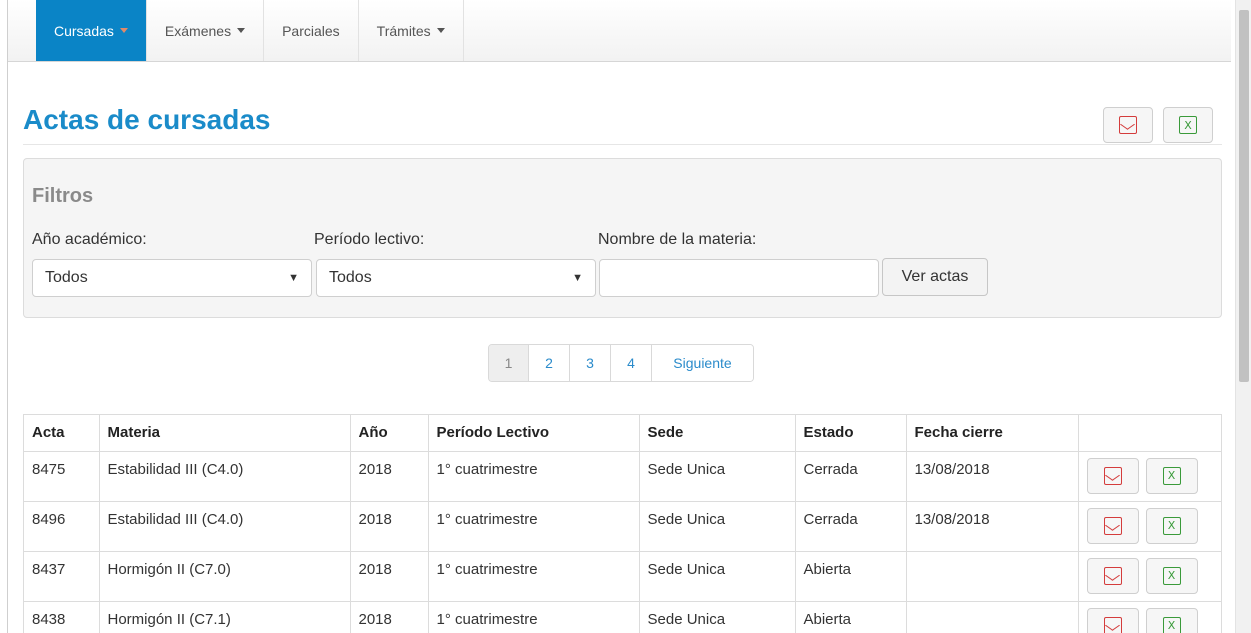 The height and width of the screenshot is (633, 1251). I want to click on periodo-label: Período lectivo:, so click(369, 239).